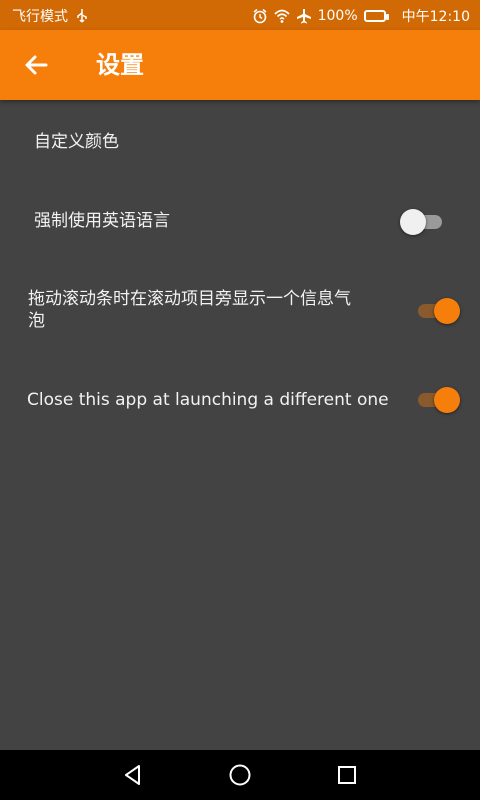  I want to click on arrow-left-icon, so click(37, 65).